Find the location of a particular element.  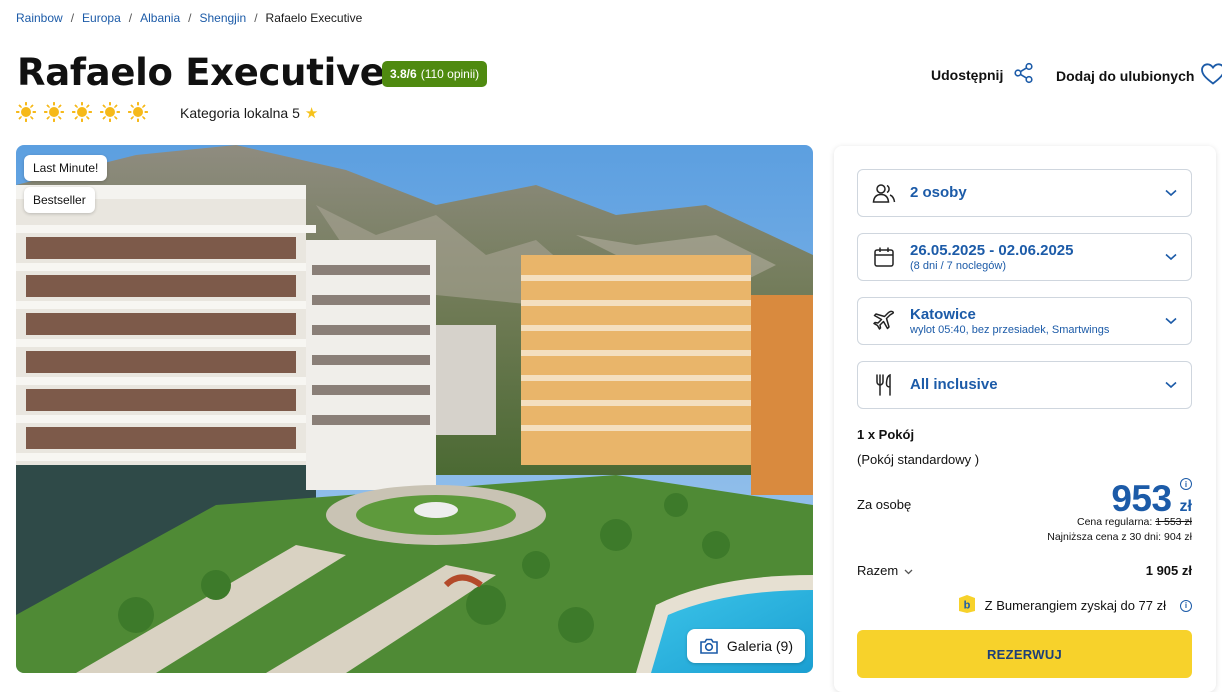

dates-sub: (8 dni / 7 noclegów) is located at coordinates (958, 265).